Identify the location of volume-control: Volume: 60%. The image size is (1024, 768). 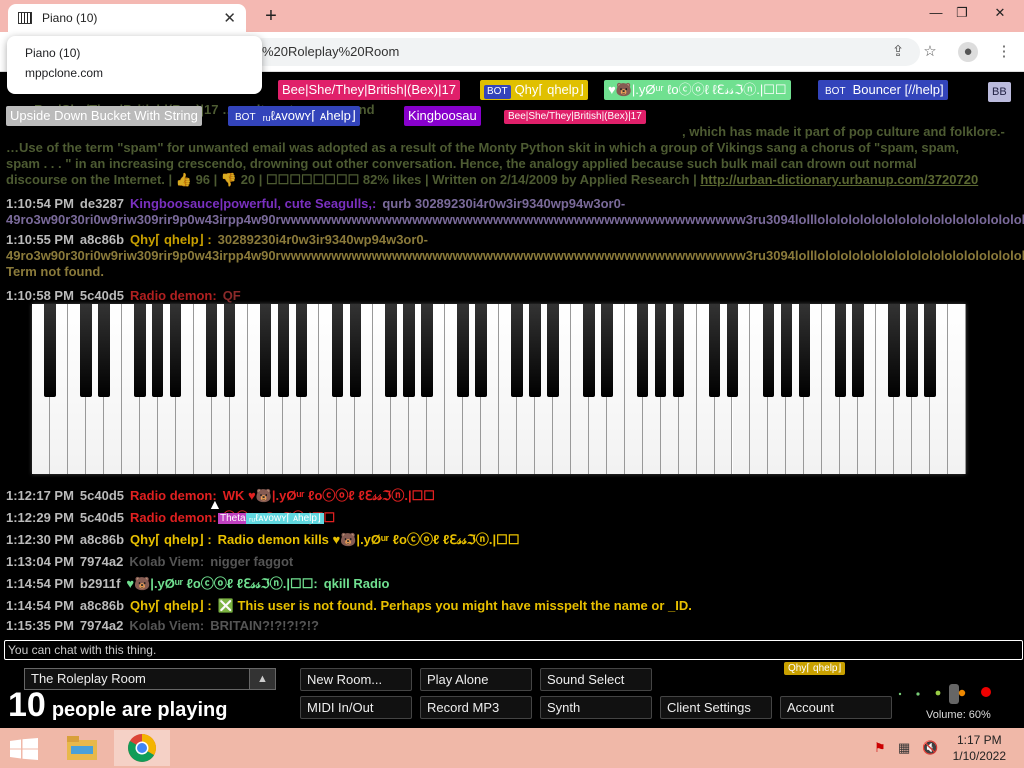
(951, 702).